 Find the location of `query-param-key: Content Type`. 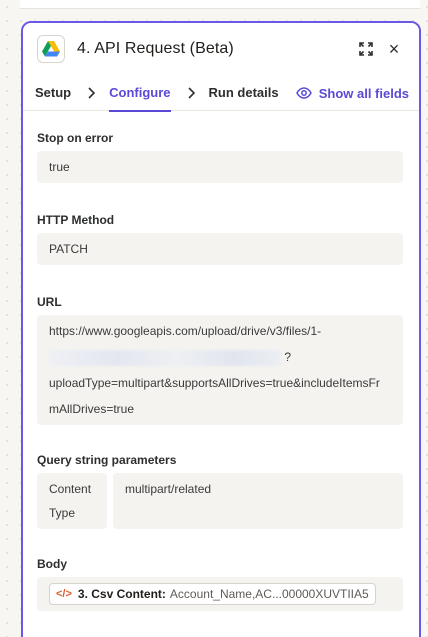

query-param-key: Content Type is located at coordinates (72, 501).